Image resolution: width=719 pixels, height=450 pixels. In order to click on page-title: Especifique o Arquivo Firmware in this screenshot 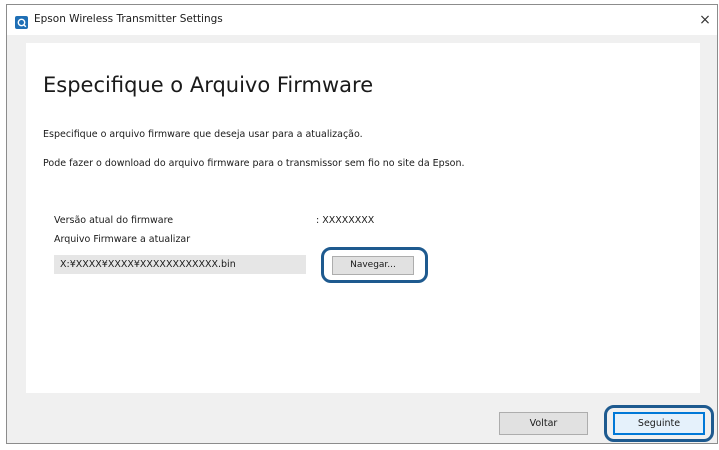, I will do `click(208, 85)`.